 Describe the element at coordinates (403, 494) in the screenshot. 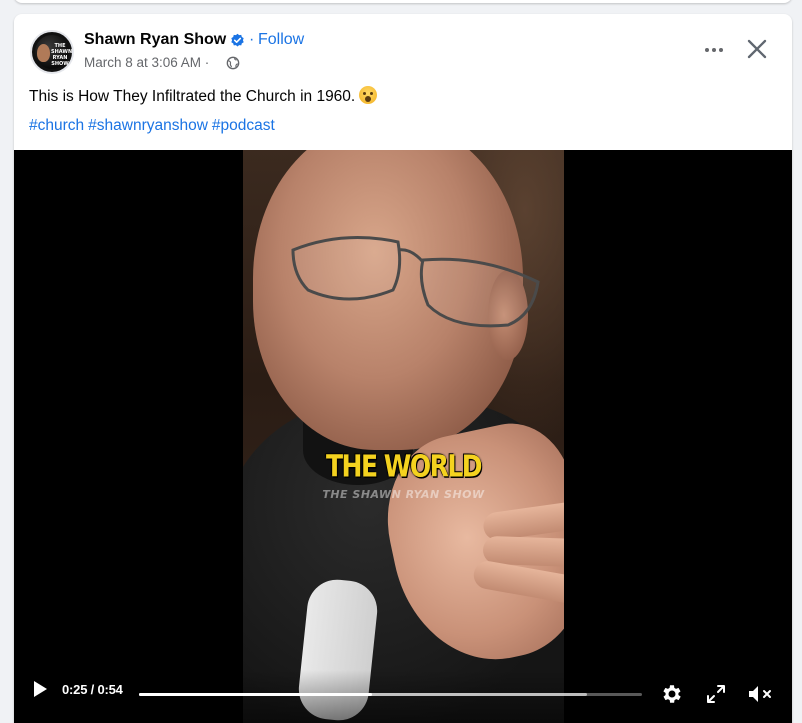

I see `video-watermark: THE SHAWN RYAN SHOW` at that location.